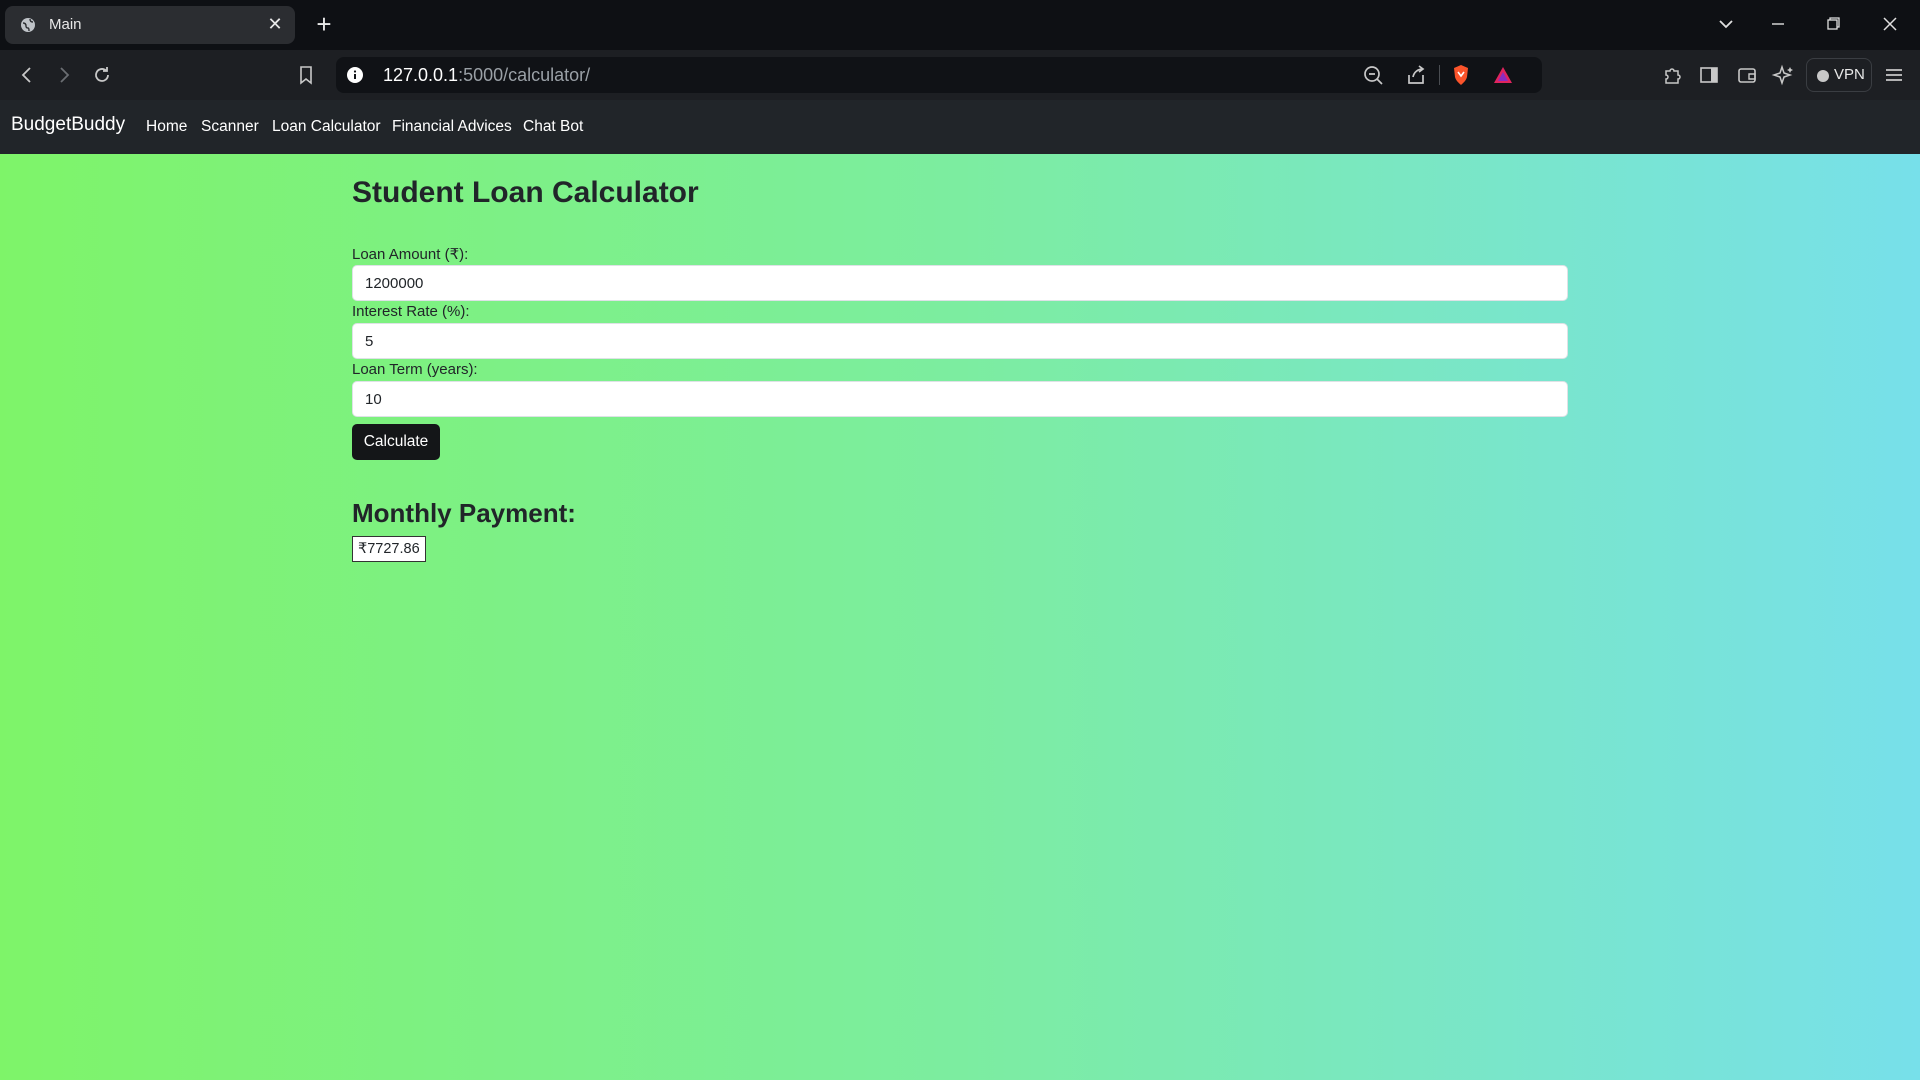  What do you see at coordinates (102, 75) in the screenshot?
I see `reload-icon` at bounding box center [102, 75].